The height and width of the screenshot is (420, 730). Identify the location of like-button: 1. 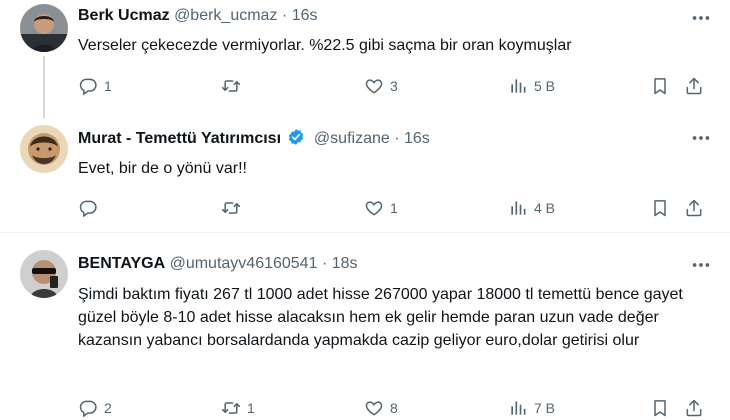
(381, 208).